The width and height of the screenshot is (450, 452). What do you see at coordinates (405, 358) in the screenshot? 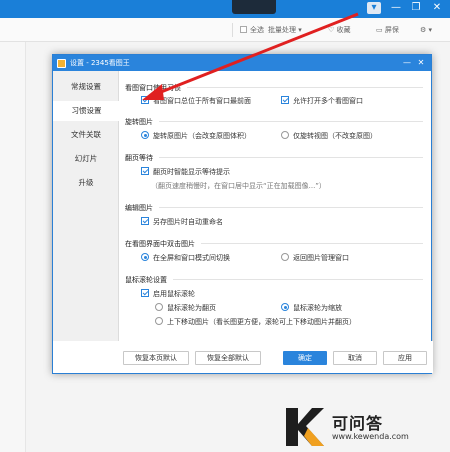
I see `apply-button: 应用` at bounding box center [405, 358].